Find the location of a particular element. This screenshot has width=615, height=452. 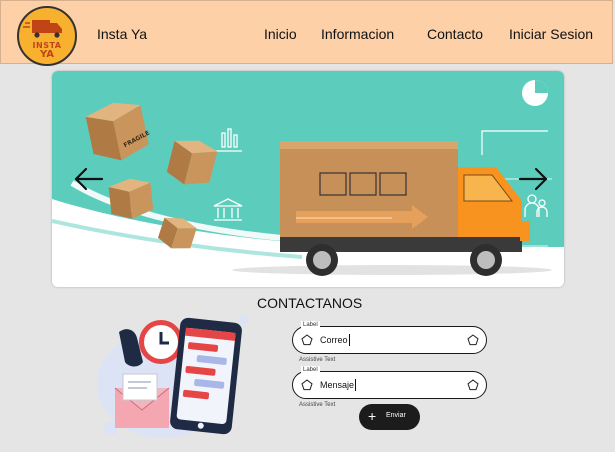

nav-link-informacion: Informacion is located at coordinates (357, 34).